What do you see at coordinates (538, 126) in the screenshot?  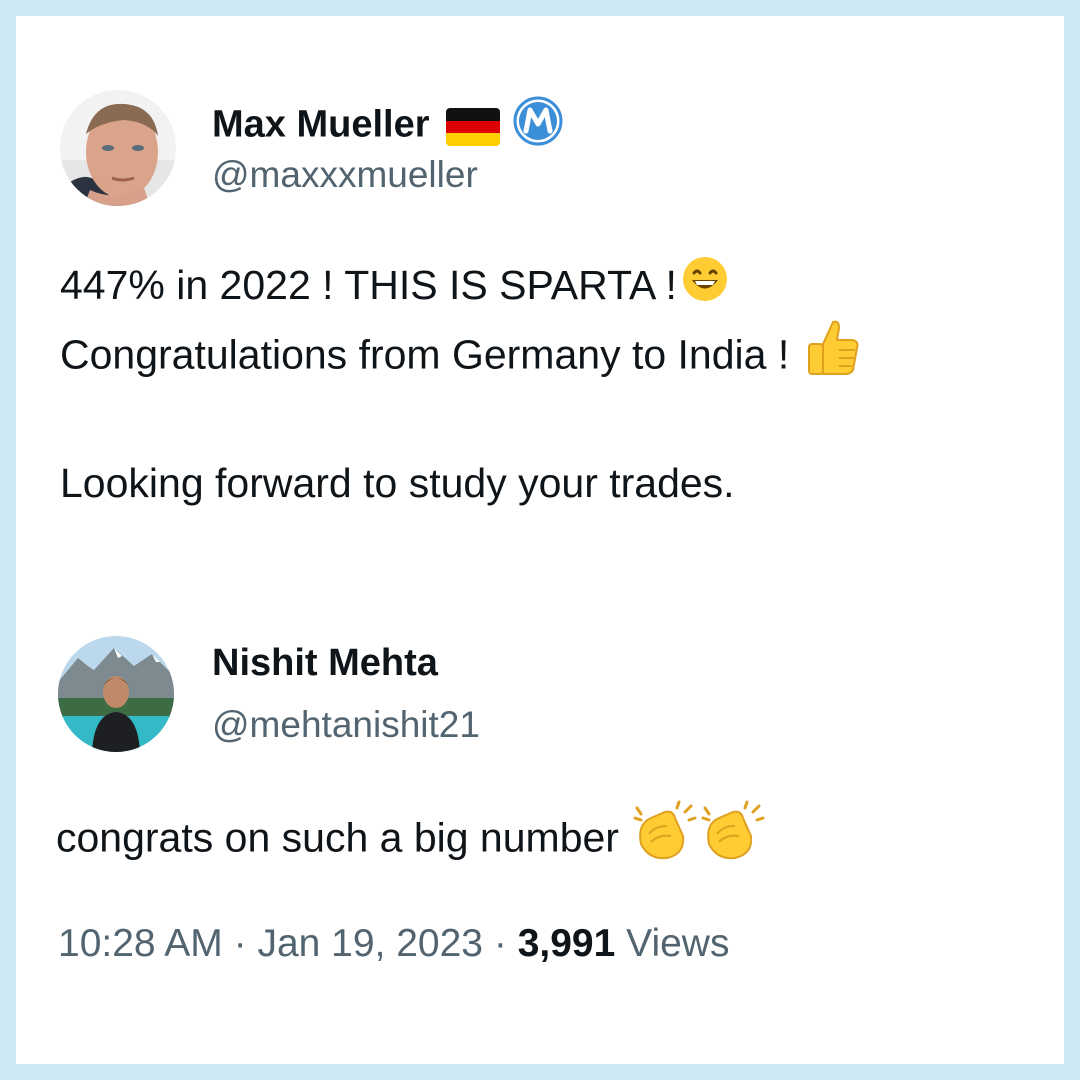 I see `m-badge-icon` at bounding box center [538, 126].